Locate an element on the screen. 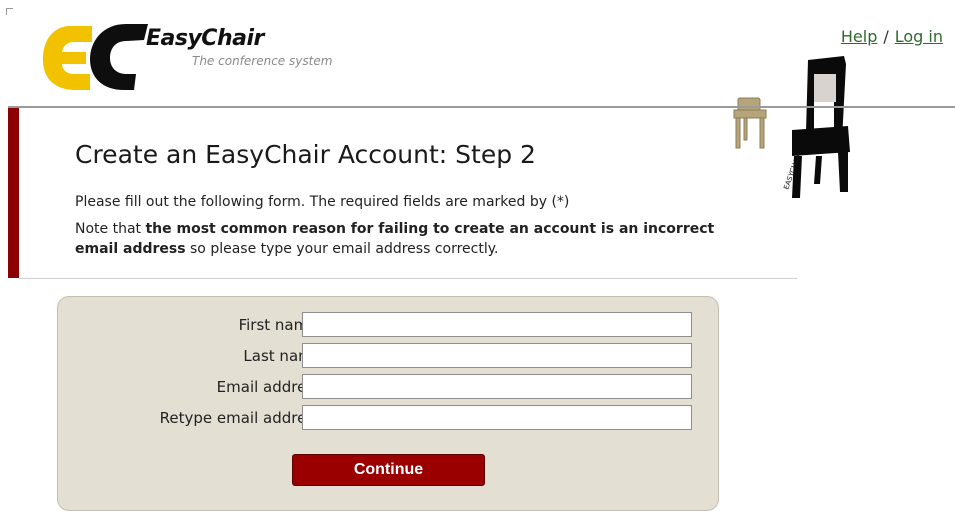  retype-email-input is located at coordinates (497, 417).